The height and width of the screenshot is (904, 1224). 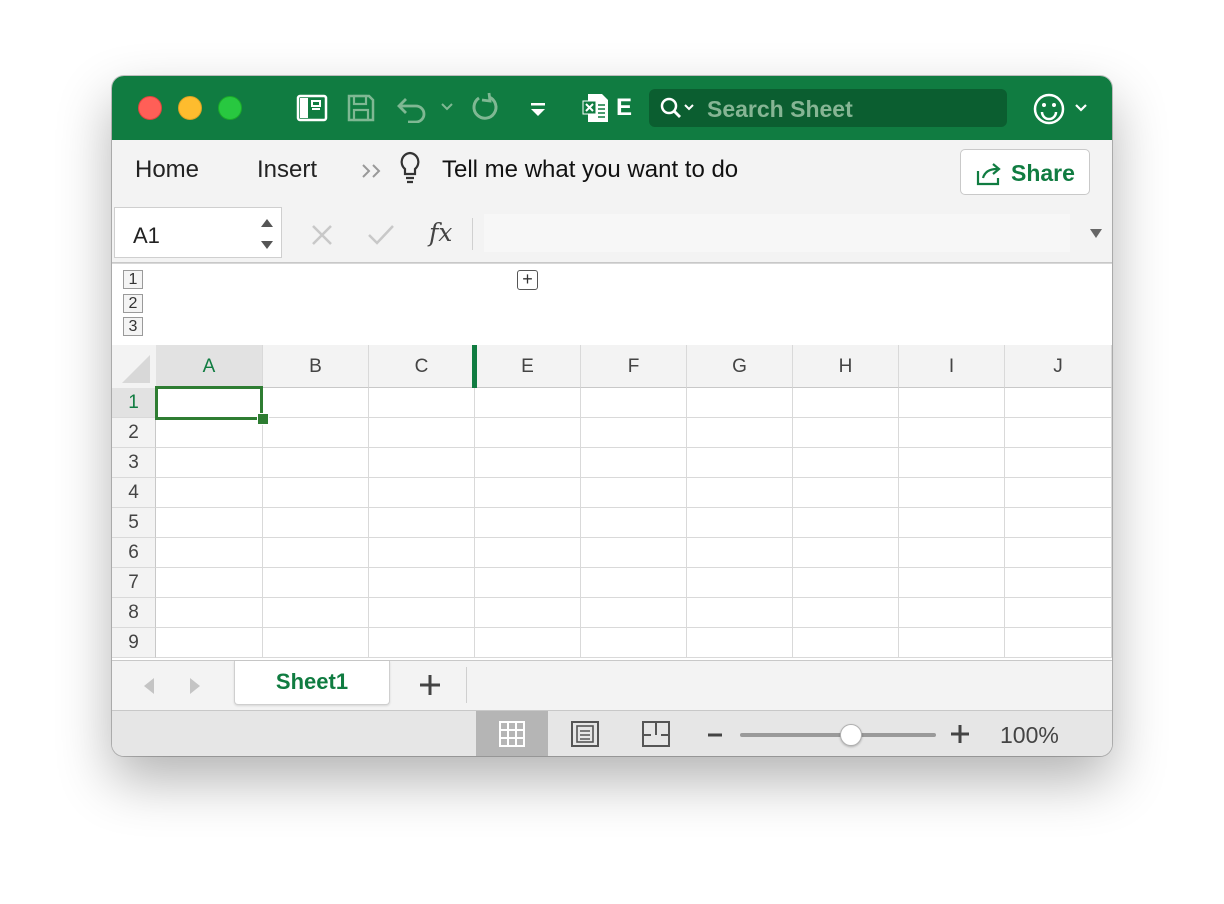 I want to click on undo-icon, so click(x=414, y=108).